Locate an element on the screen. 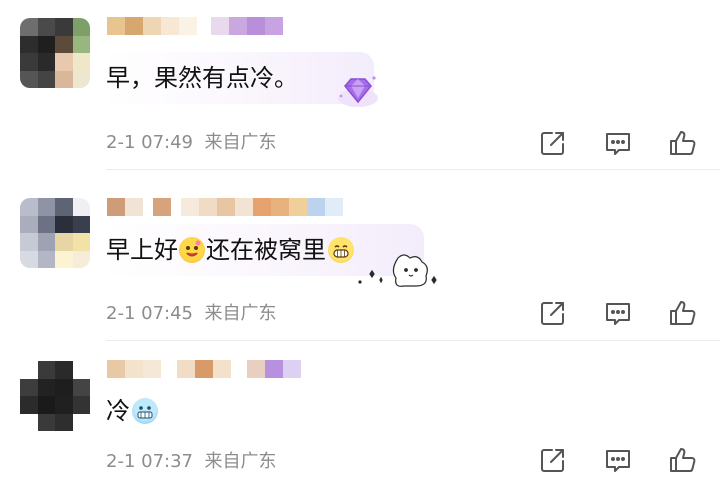 This screenshot has height=485, width=720. cute-bear-sticker-icon is located at coordinates (398, 272).